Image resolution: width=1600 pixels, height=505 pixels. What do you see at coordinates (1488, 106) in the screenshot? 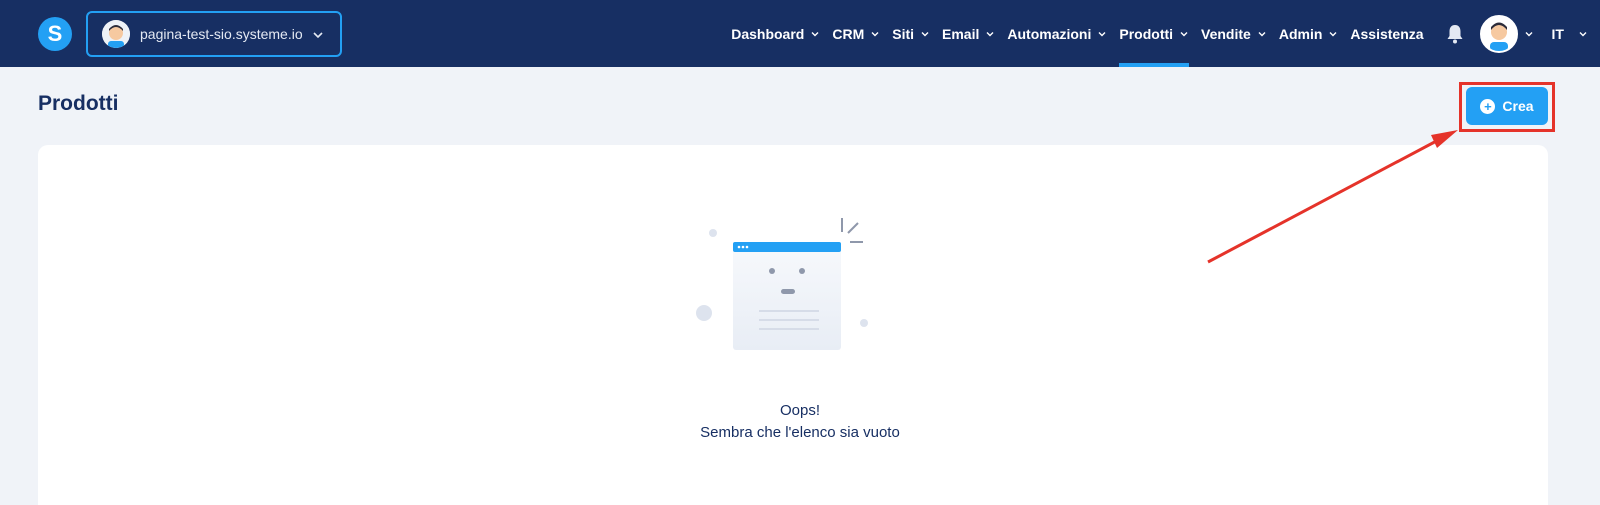
I see `plus-icon: +` at bounding box center [1488, 106].